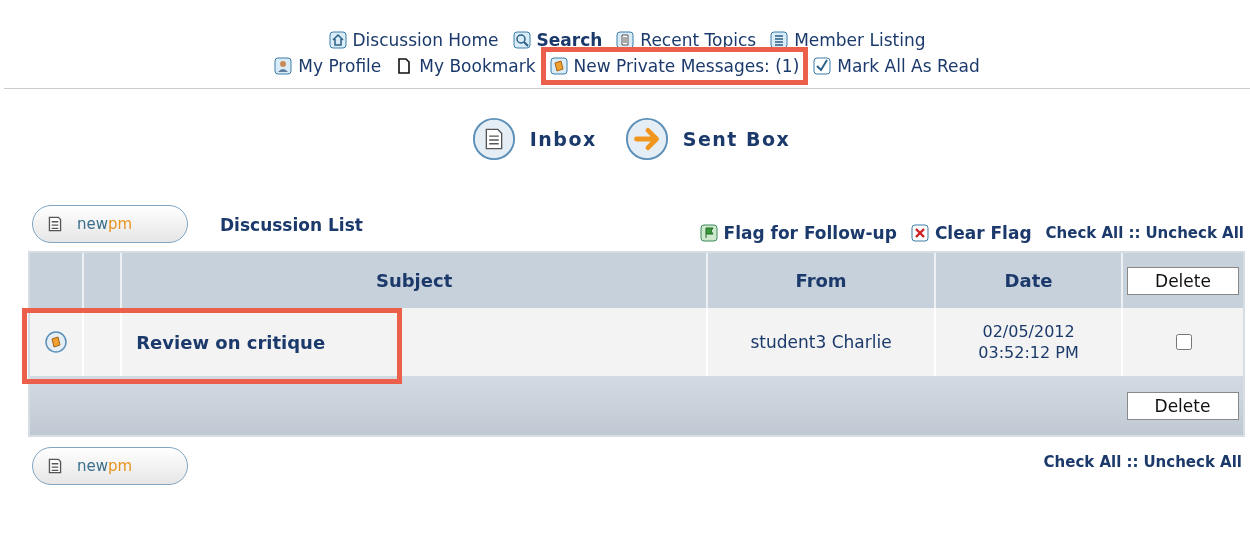 Image resolution: width=1250 pixels, height=559 pixels. I want to click on nav-link: Member Listing, so click(860, 40).